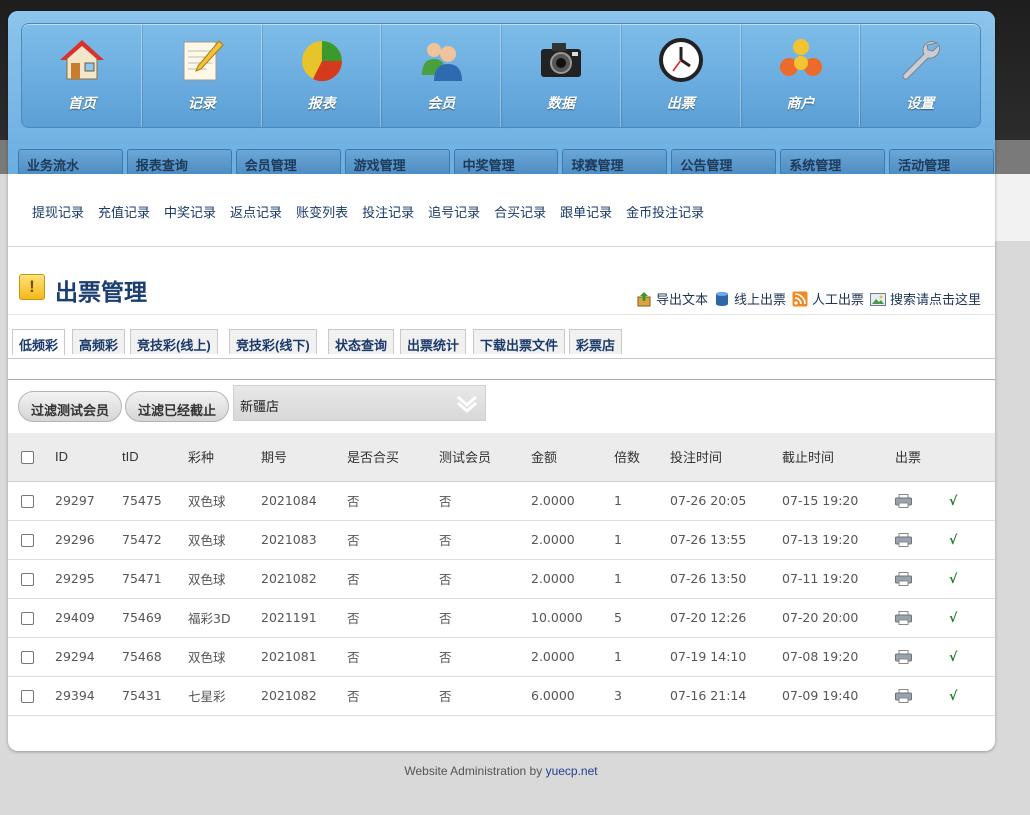 This screenshot has height=815, width=1030. Describe the element at coordinates (726, 579) in the screenshot. I see `cell-bet-time: 07-26 13:50` at that location.